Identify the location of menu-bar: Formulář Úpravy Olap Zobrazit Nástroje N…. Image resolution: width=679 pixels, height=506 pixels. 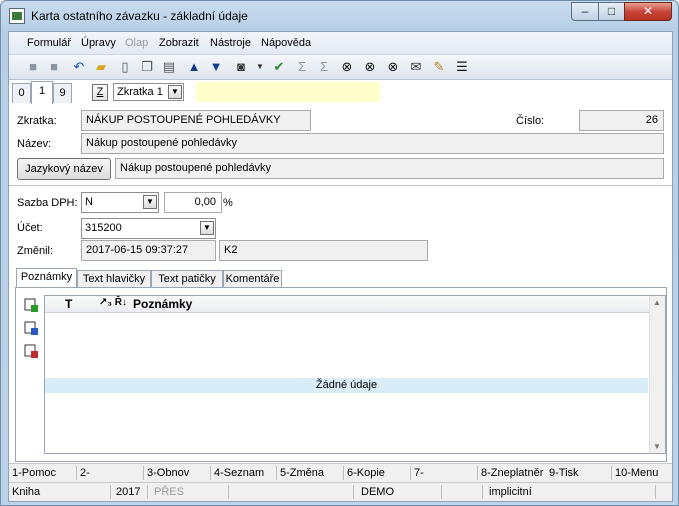
(340, 43).